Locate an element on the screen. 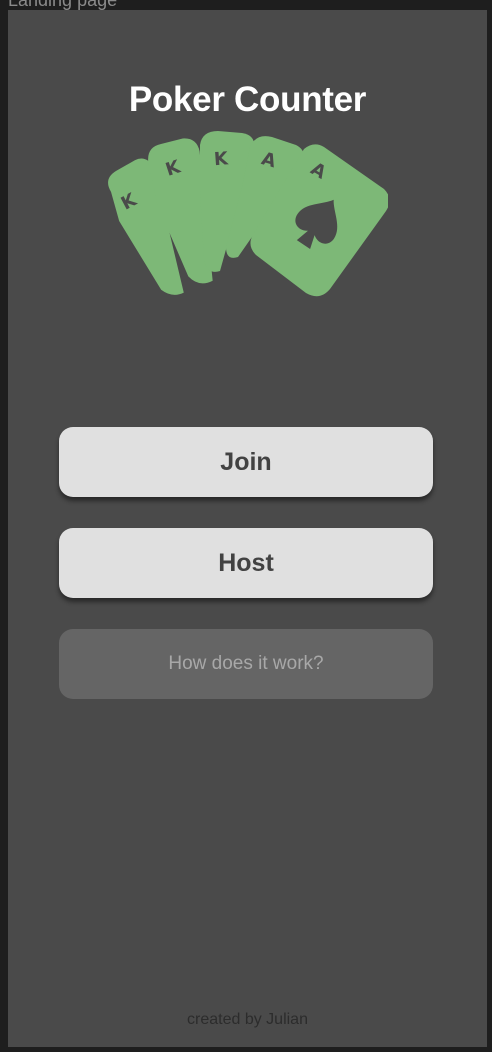 This screenshot has height=1052, width=492. how-it-works-button: How does it work? is located at coordinates (246, 664).